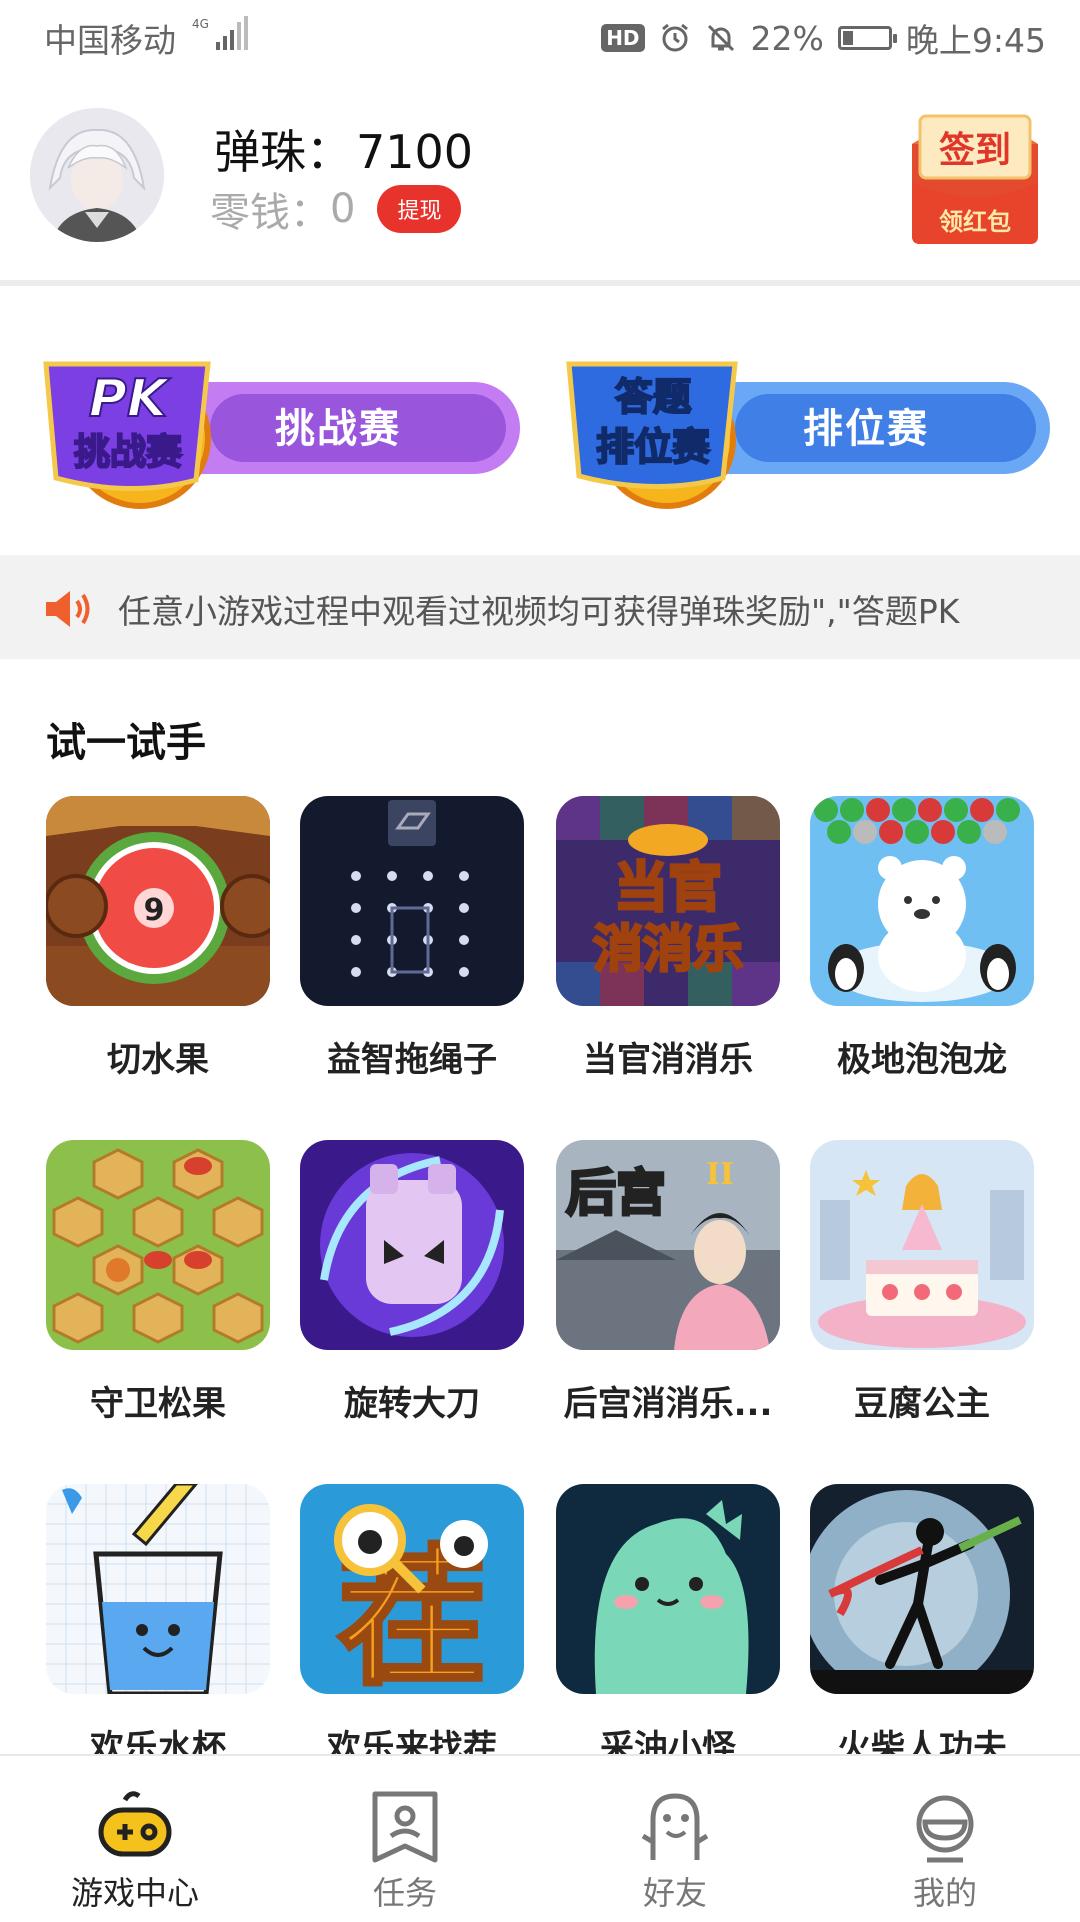 The image size is (1080, 1922). Describe the element at coordinates (867, 38) in the screenshot. I see `battery-icon` at that location.